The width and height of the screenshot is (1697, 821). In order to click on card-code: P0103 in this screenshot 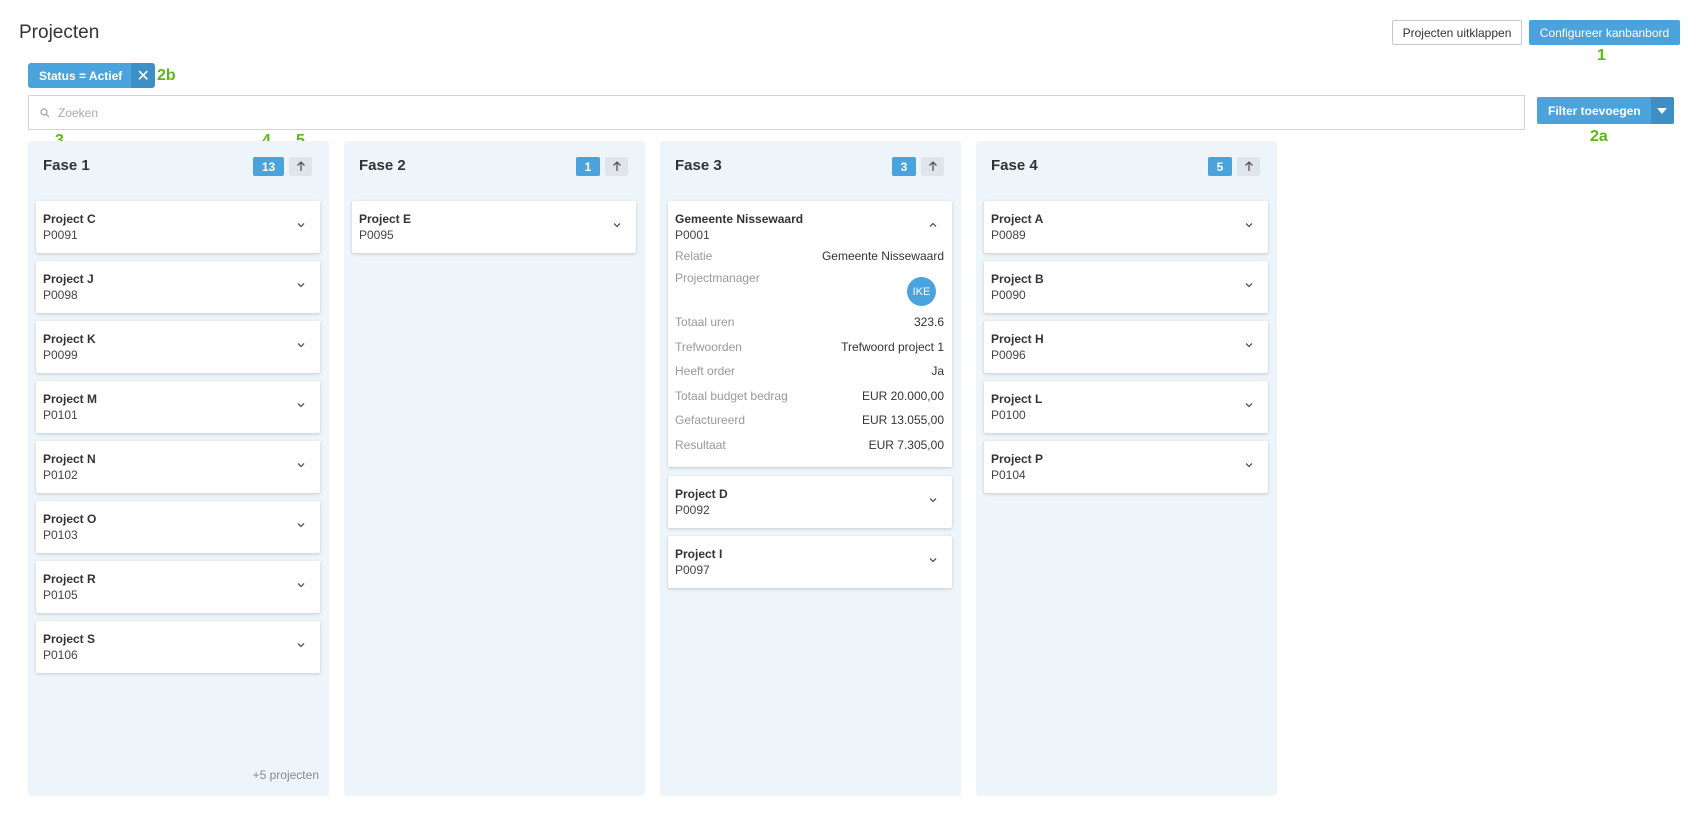, I will do `click(60, 535)`.